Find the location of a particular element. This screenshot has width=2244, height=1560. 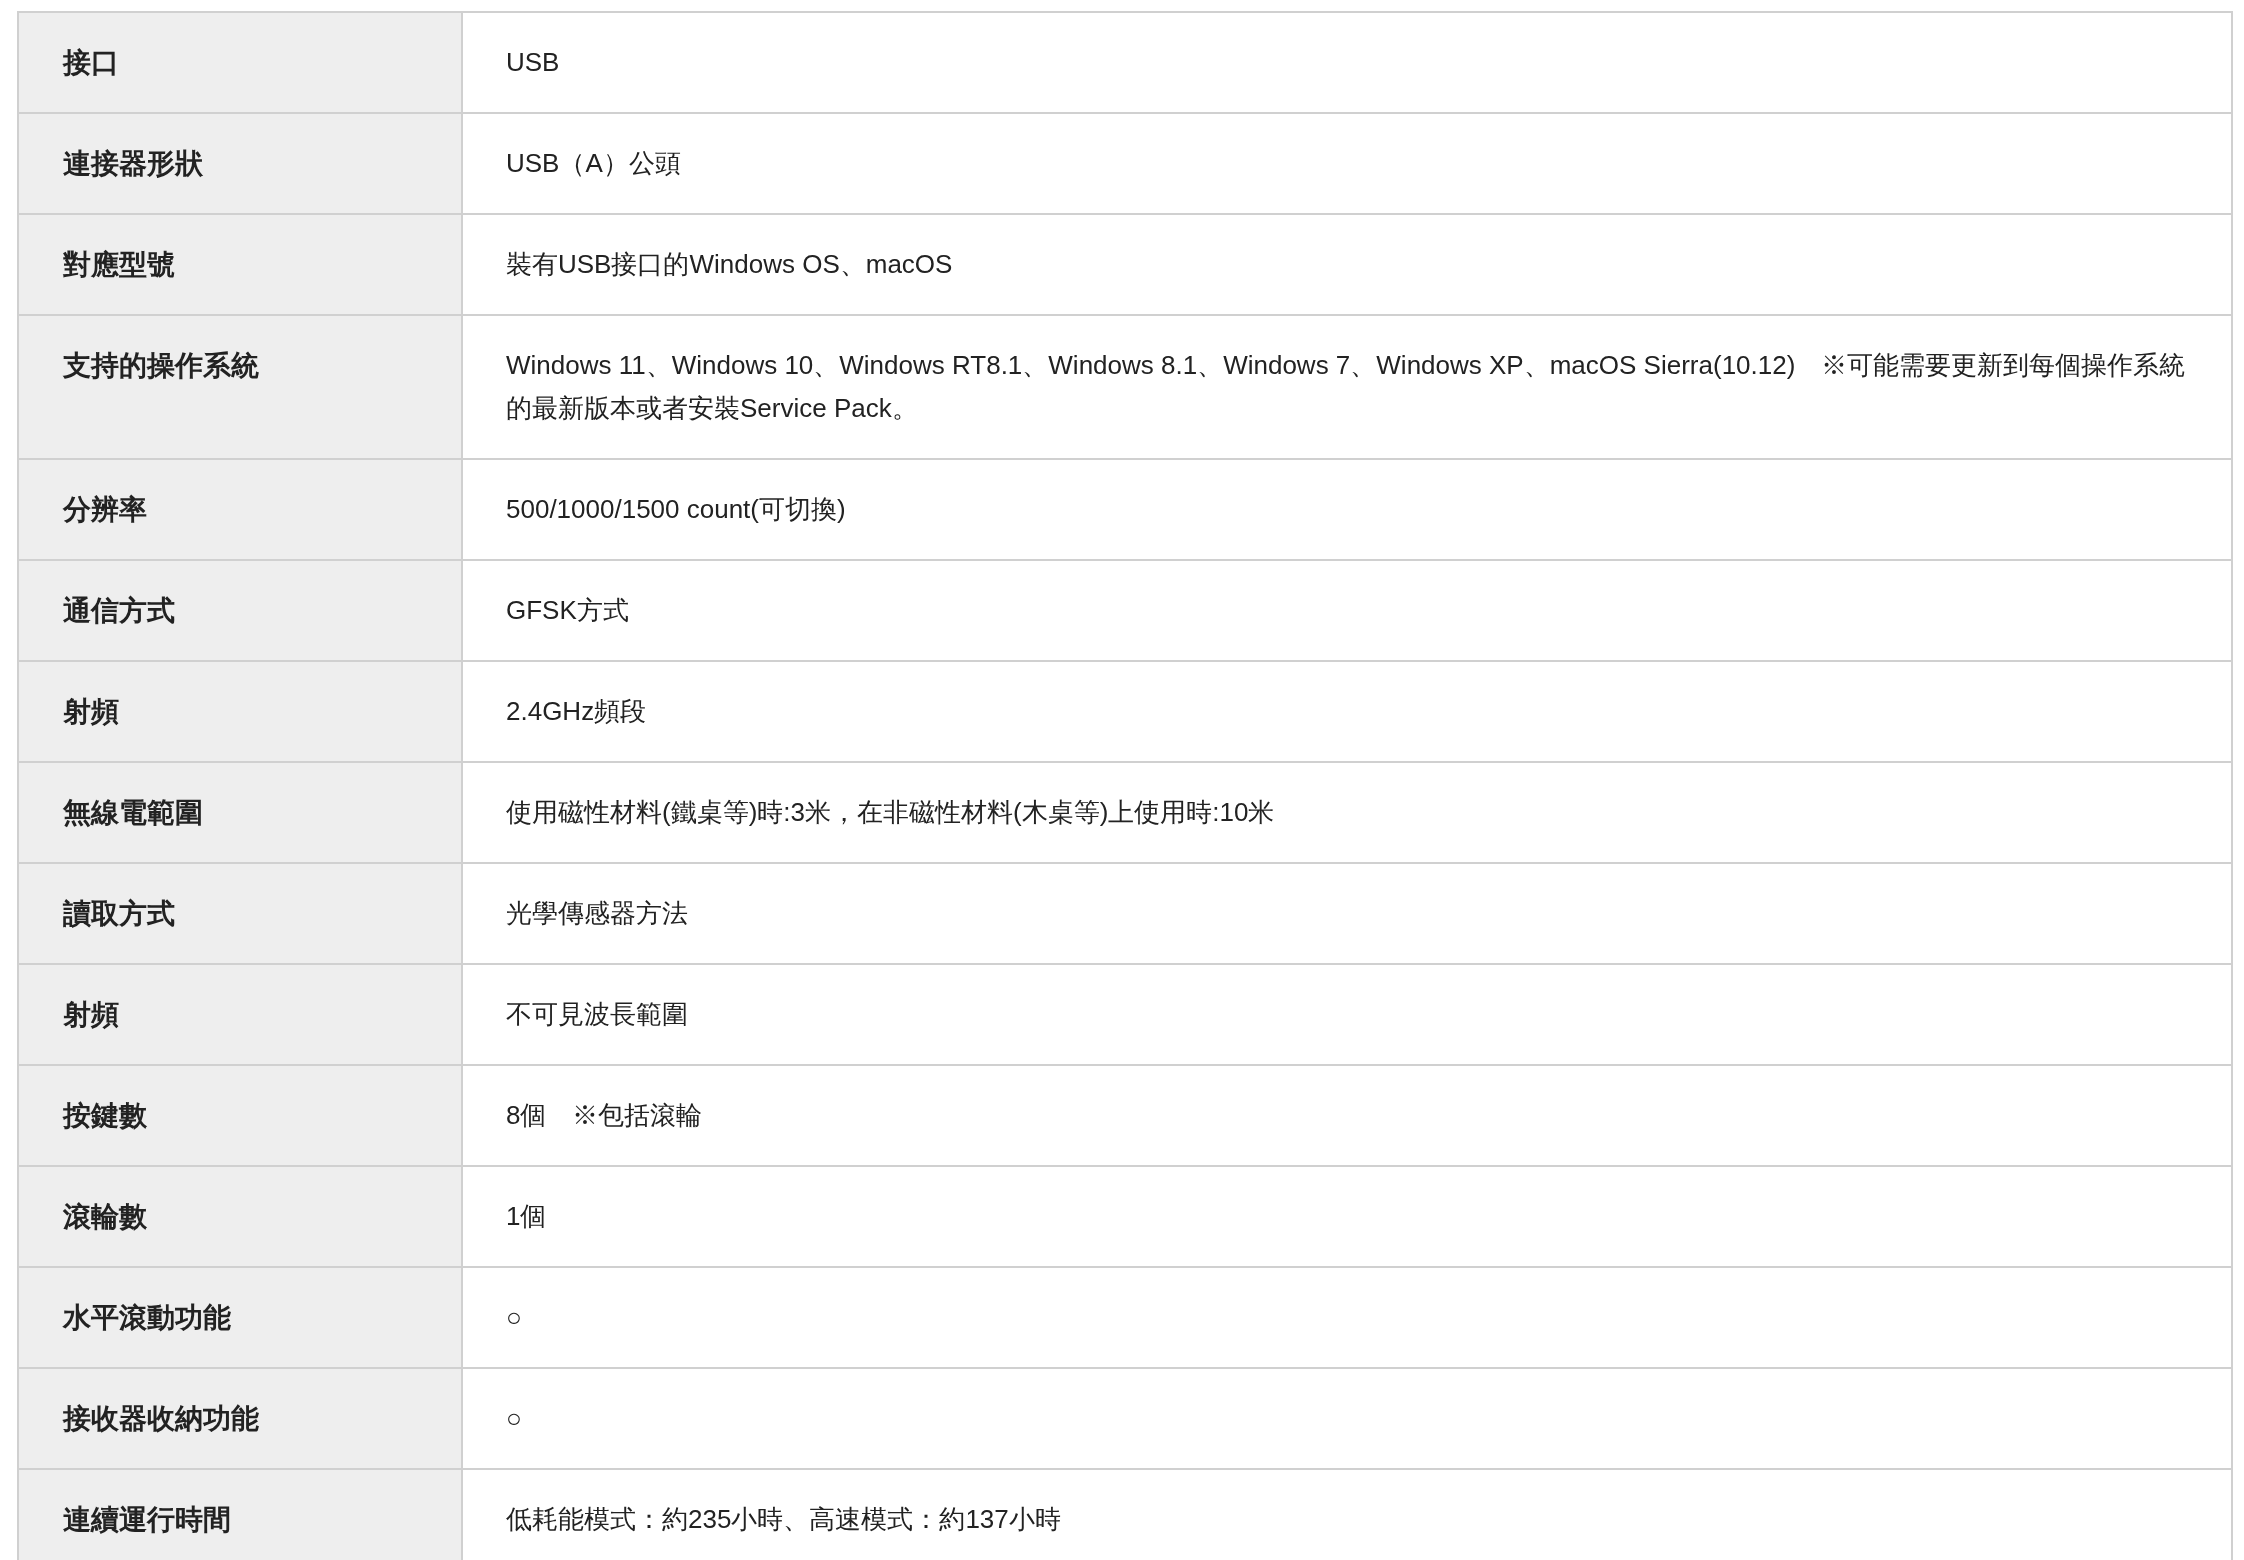

spec-label-cell: 無線電範圍 is located at coordinates (241, 812).